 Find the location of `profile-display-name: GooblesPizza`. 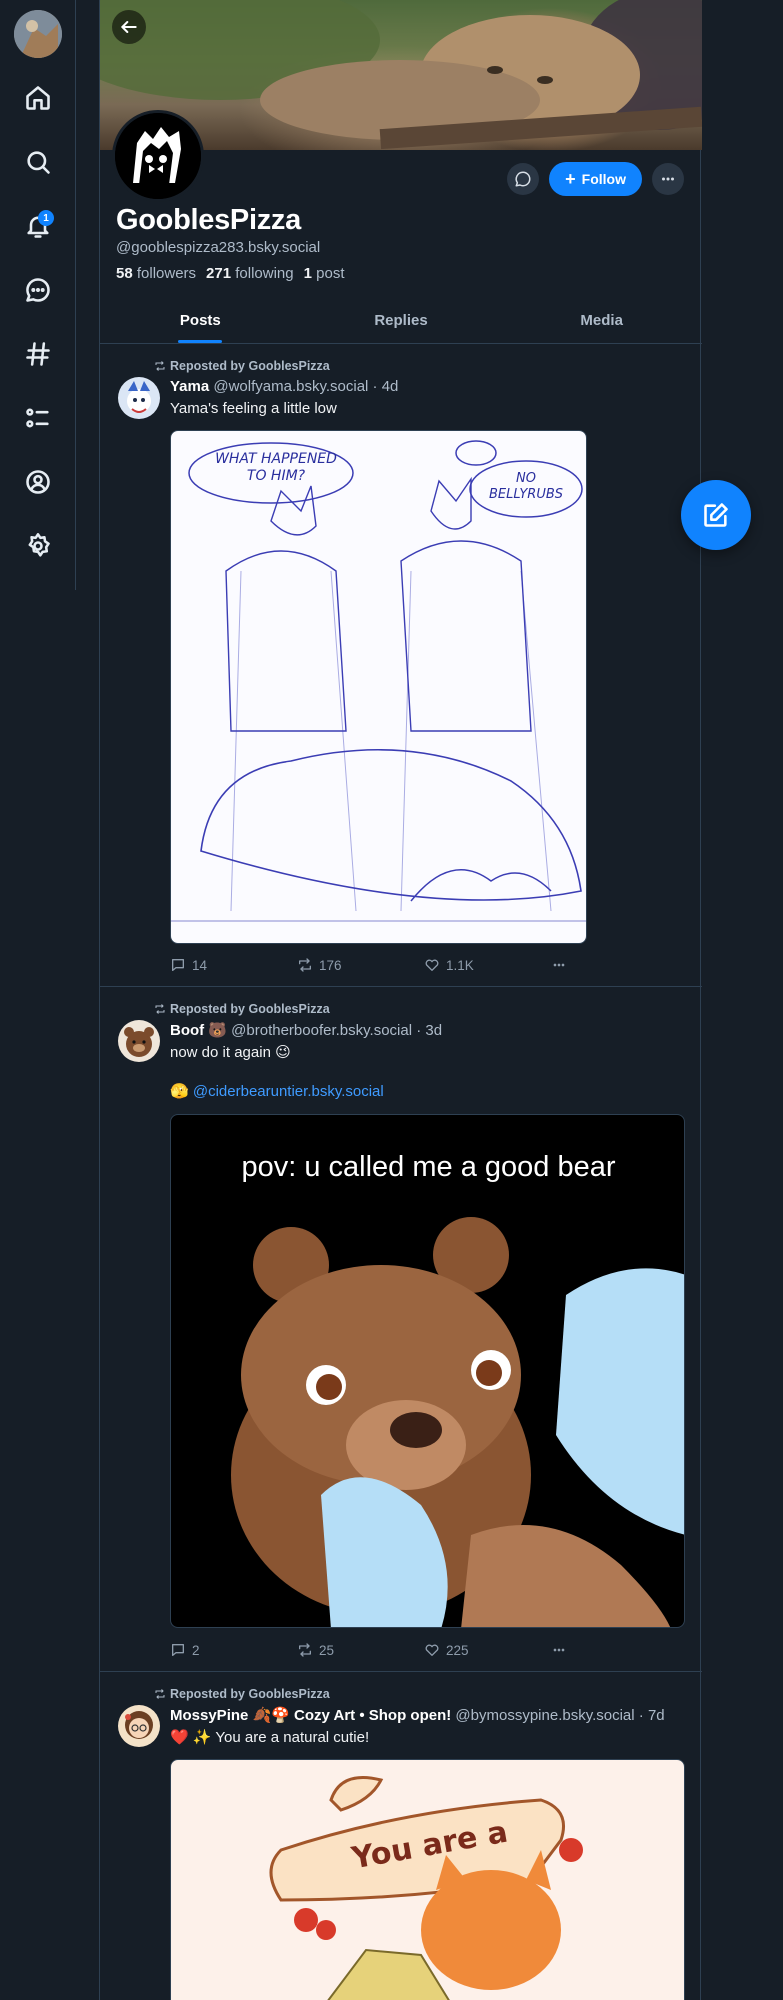

profile-display-name: GooblesPizza is located at coordinates (208, 220).